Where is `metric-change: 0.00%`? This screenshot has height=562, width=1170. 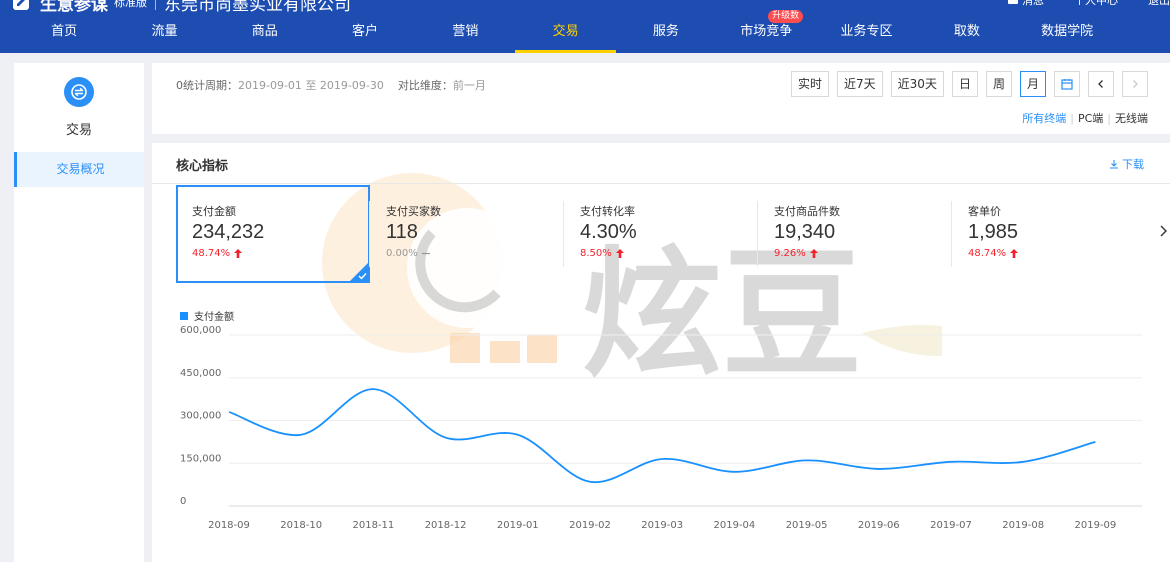
metric-change: 0.00% is located at coordinates (475, 253).